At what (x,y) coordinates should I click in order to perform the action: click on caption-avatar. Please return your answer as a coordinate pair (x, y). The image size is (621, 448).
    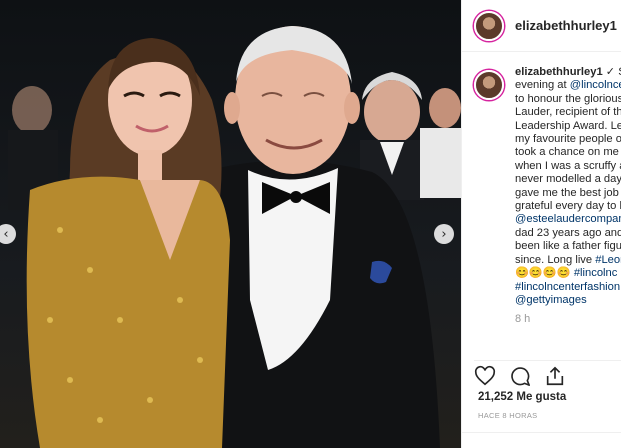
    Looking at the image, I should click on (489, 85).